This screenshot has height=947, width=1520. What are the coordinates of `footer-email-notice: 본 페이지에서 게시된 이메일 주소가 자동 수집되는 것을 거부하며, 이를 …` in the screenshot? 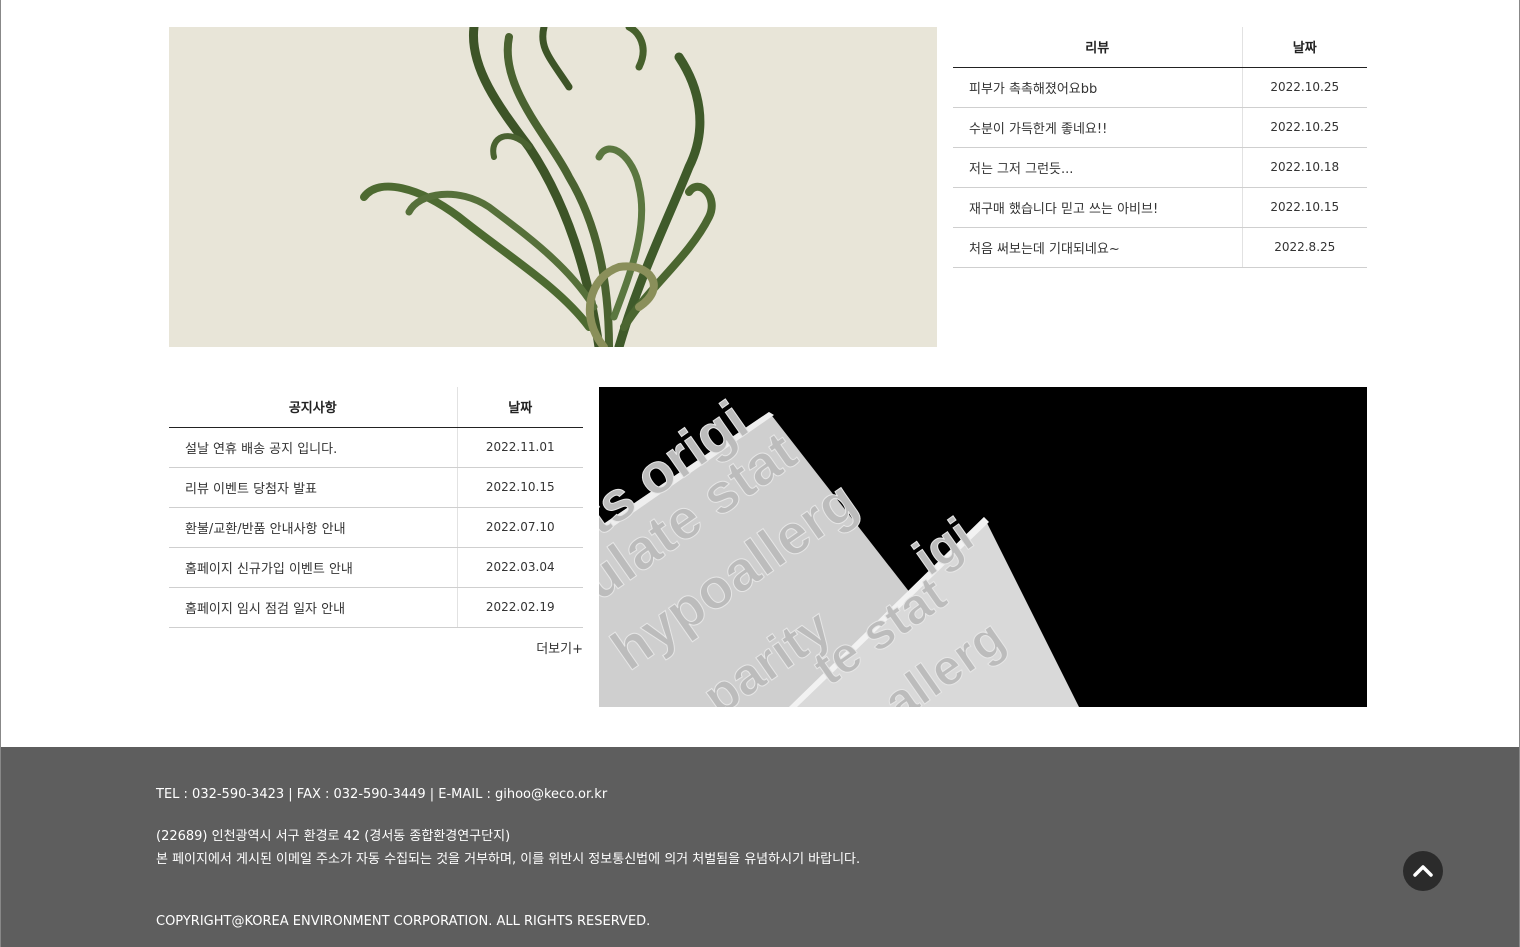 It's located at (508, 859).